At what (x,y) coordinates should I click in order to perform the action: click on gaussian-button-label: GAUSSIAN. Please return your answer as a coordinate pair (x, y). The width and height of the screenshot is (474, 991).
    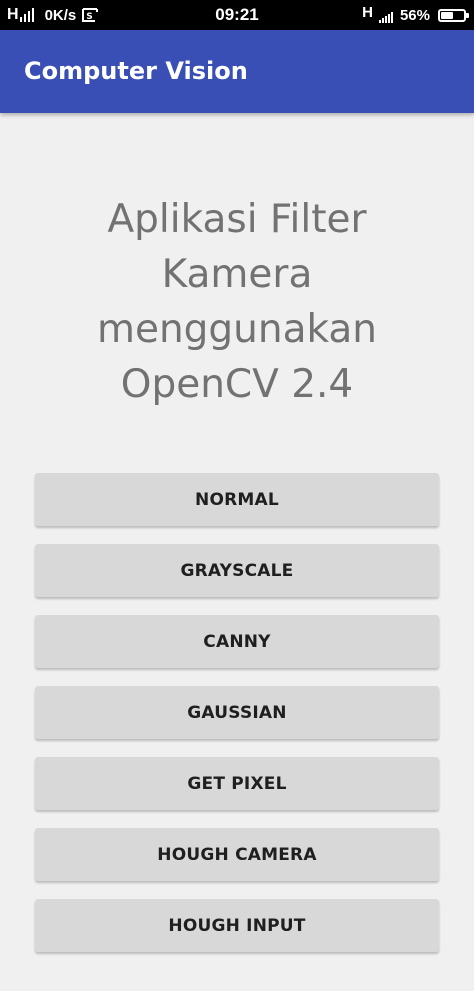
    Looking at the image, I should click on (237, 712).